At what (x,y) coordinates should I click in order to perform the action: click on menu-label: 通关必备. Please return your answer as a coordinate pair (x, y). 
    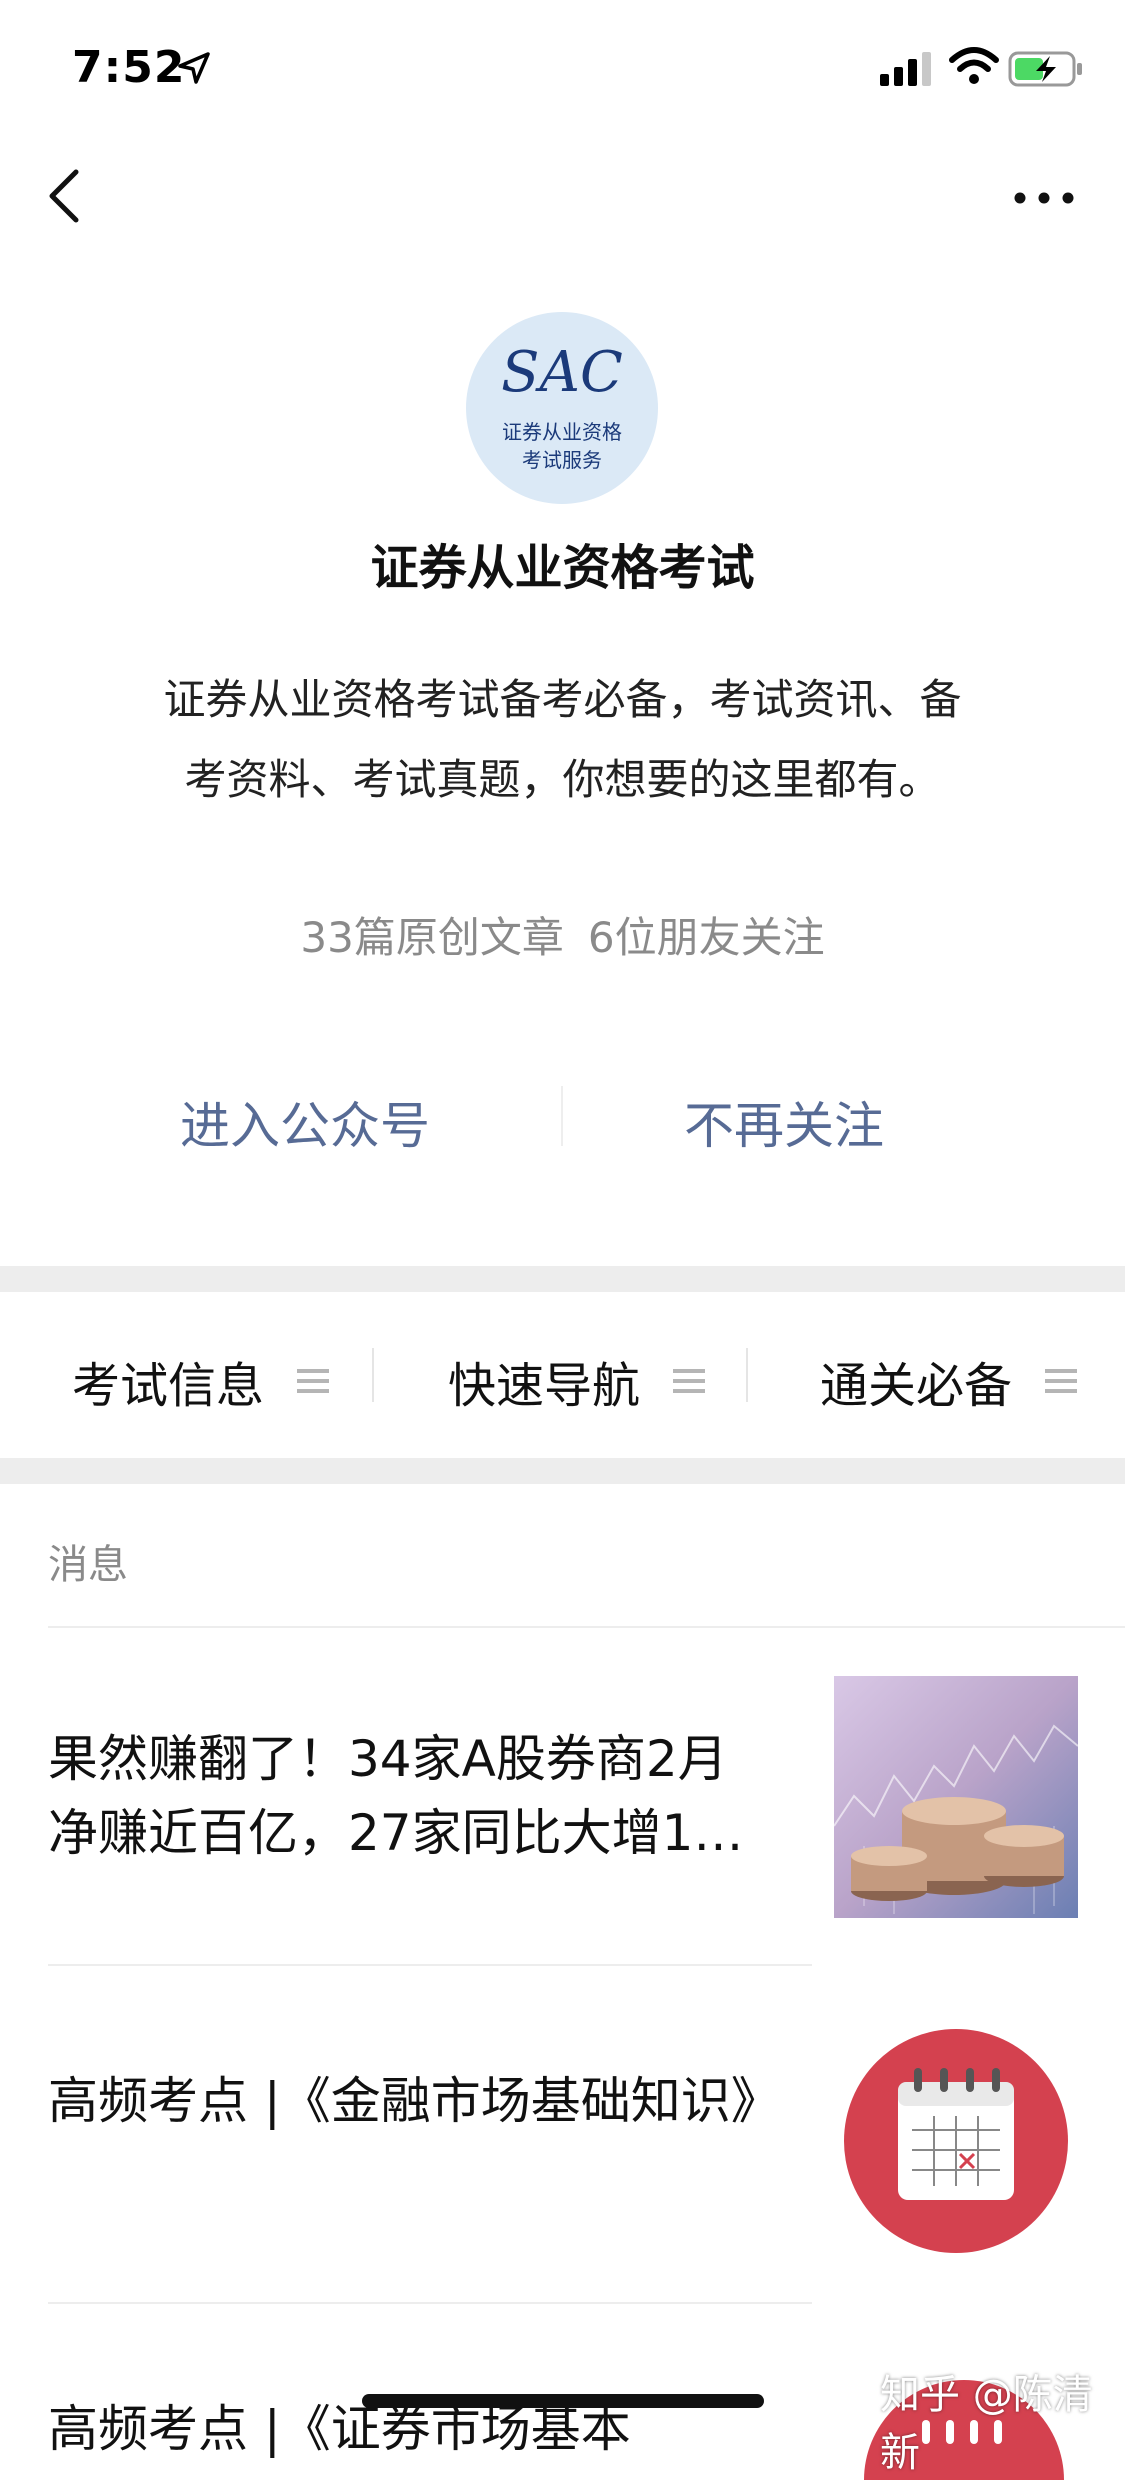
    Looking at the image, I should click on (916, 1386).